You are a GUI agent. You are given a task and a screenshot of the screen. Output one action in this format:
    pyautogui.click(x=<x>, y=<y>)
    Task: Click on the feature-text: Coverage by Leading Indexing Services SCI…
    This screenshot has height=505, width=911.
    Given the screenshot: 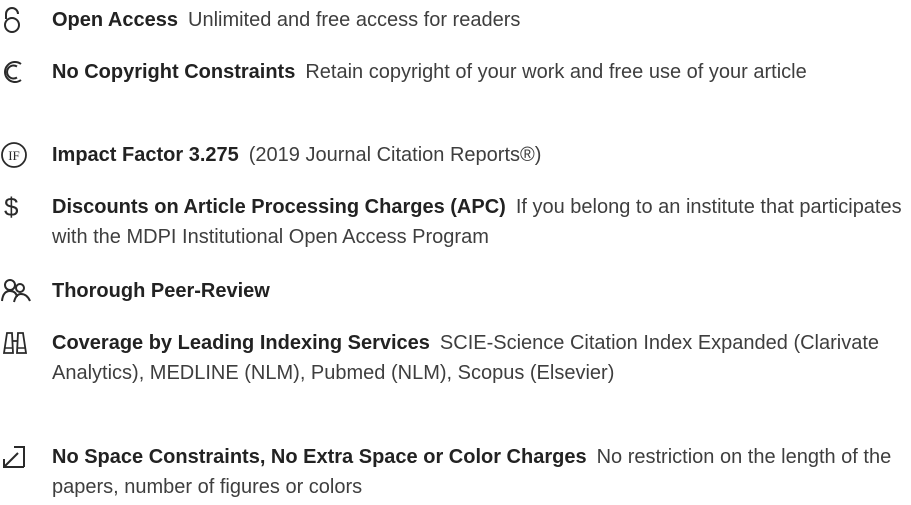 What is the action you would take?
    pyautogui.click(x=477, y=358)
    